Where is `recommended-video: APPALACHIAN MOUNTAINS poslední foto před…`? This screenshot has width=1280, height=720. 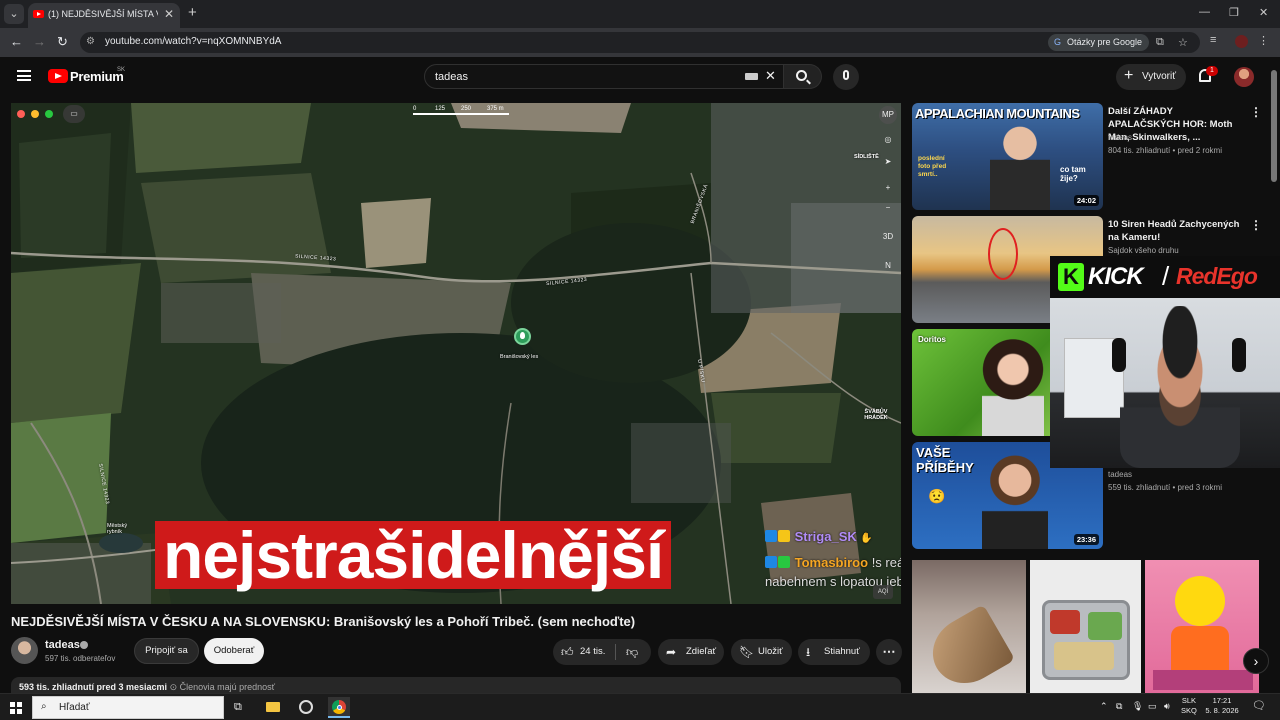 recommended-video: APPALACHIAN MOUNTAINS poslední foto před… is located at coordinates (1092, 157).